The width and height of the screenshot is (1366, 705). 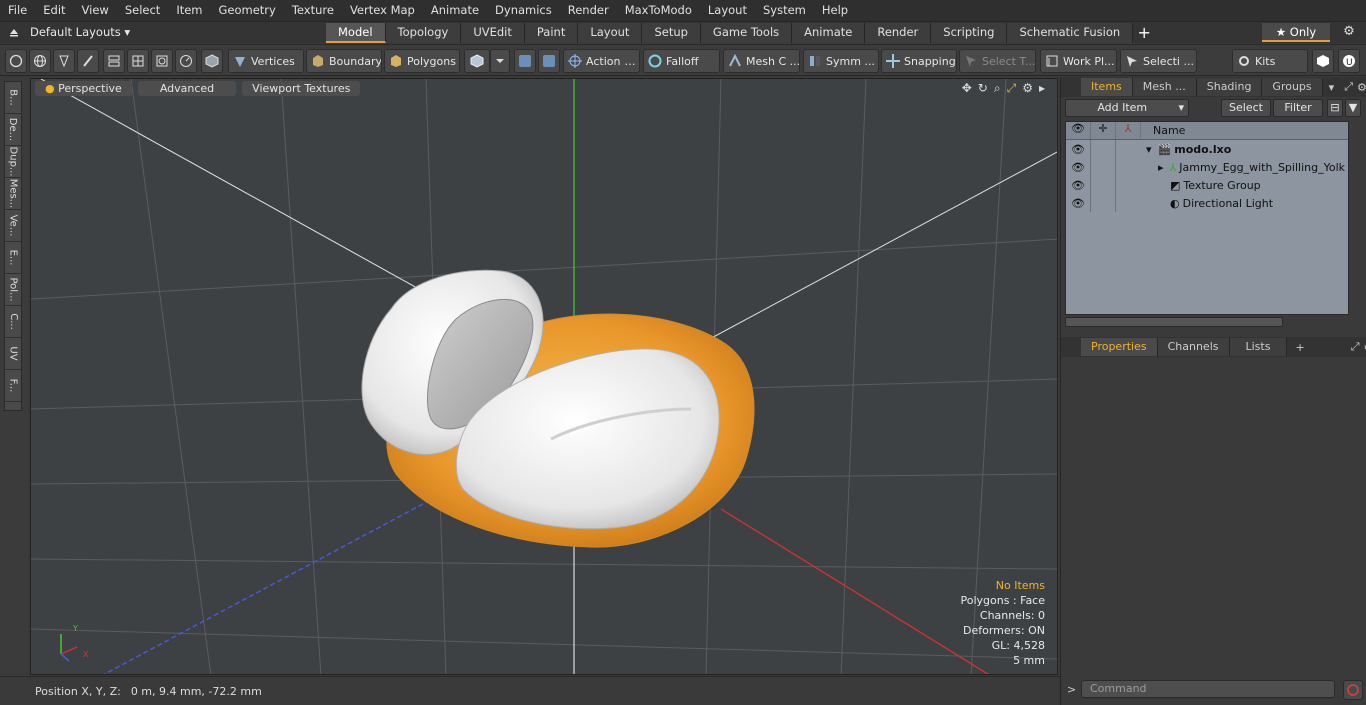 I want to click on kits-button: Kits, so click(x=1270, y=61).